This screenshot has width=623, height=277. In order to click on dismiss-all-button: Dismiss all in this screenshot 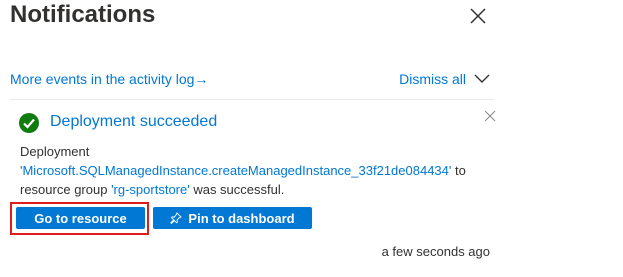, I will do `click(444, 79)`.